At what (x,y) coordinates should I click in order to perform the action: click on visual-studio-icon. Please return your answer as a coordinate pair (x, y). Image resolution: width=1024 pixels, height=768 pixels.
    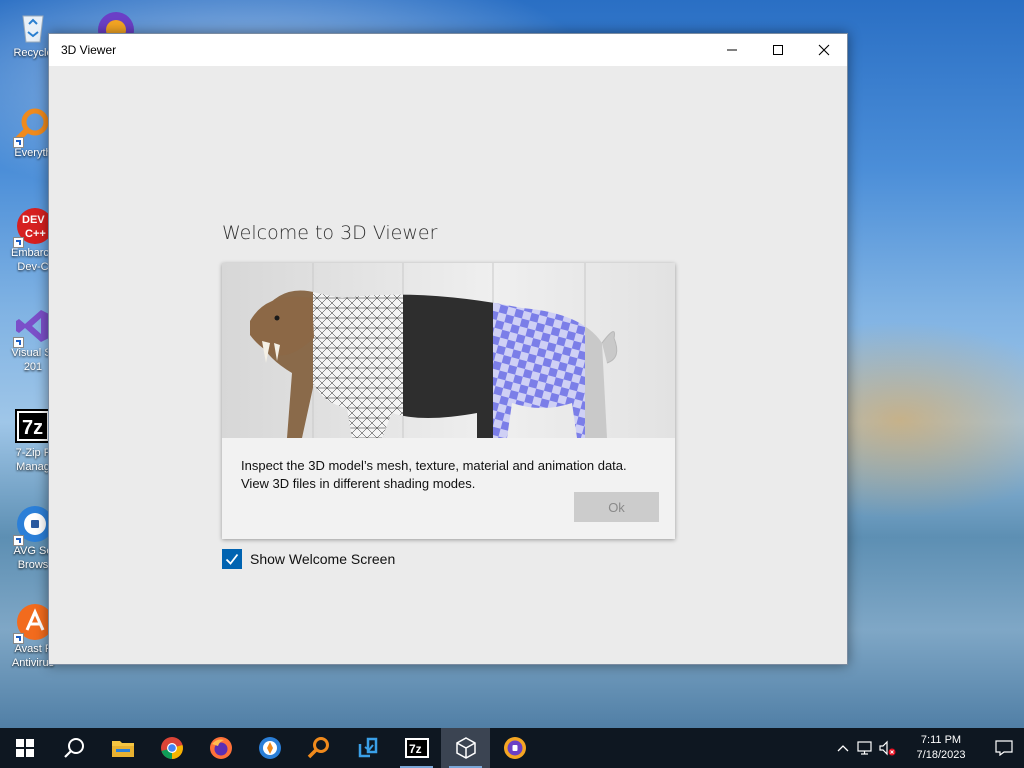
    Looking at the image, I should click on (33, 327).